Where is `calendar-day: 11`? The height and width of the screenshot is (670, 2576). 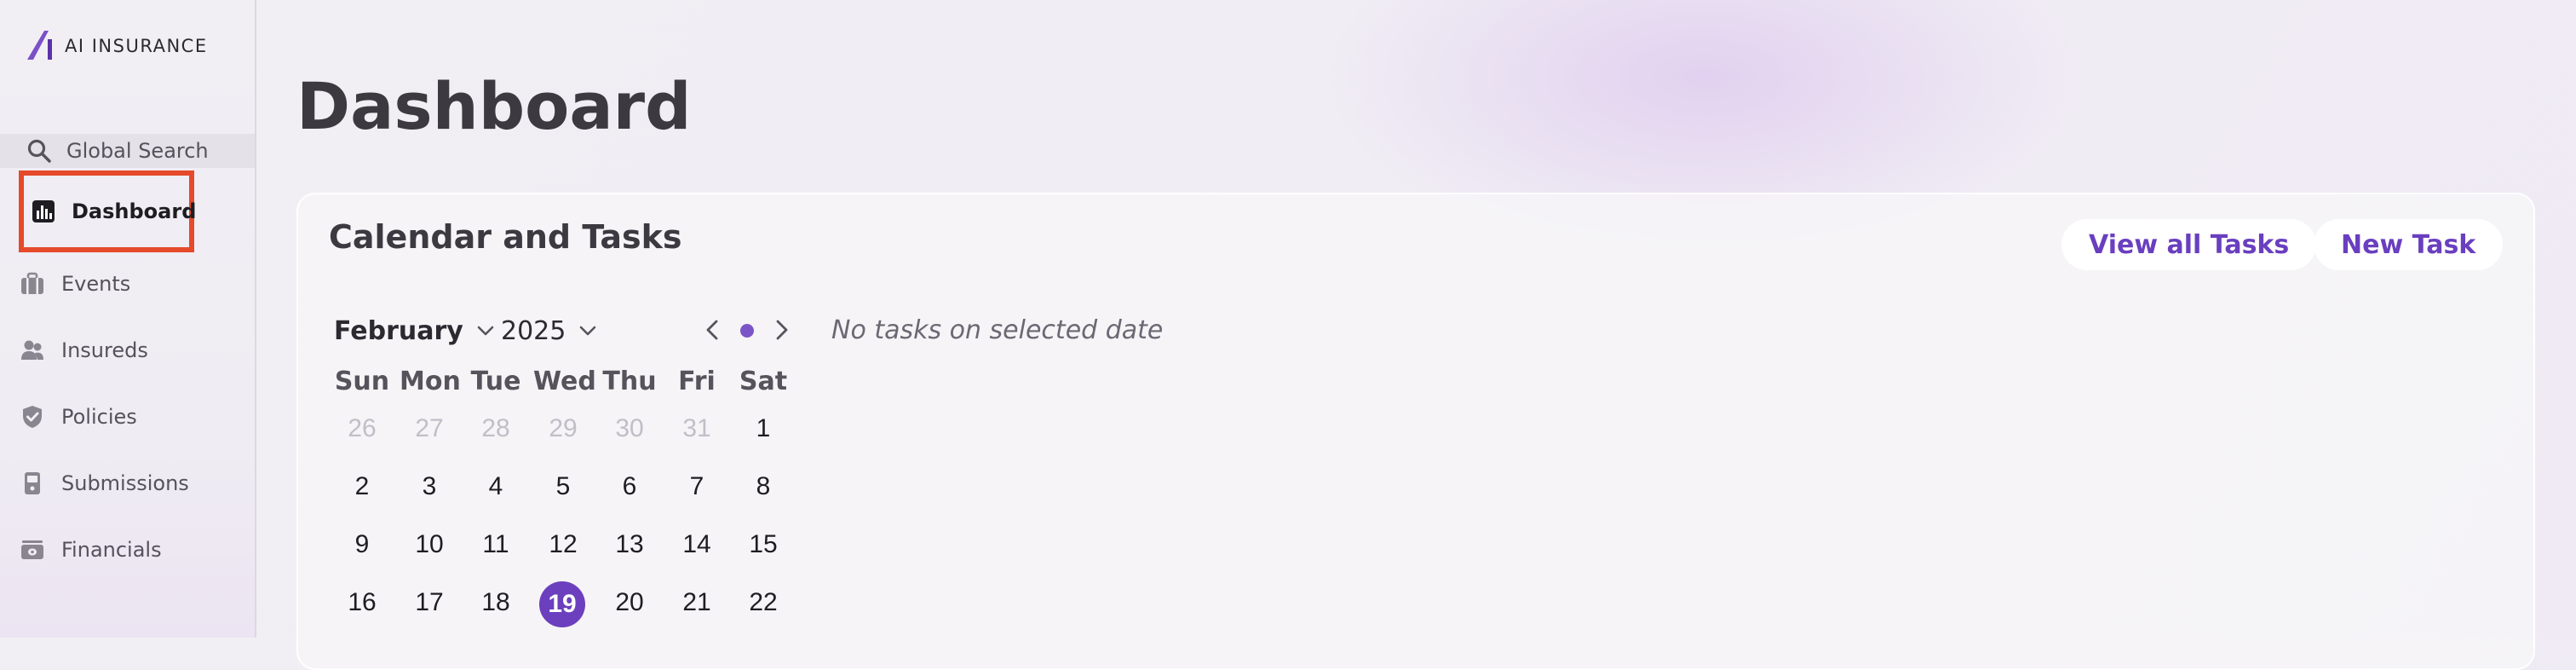 calendar-day: 11 is located at coordinates (496, 544).